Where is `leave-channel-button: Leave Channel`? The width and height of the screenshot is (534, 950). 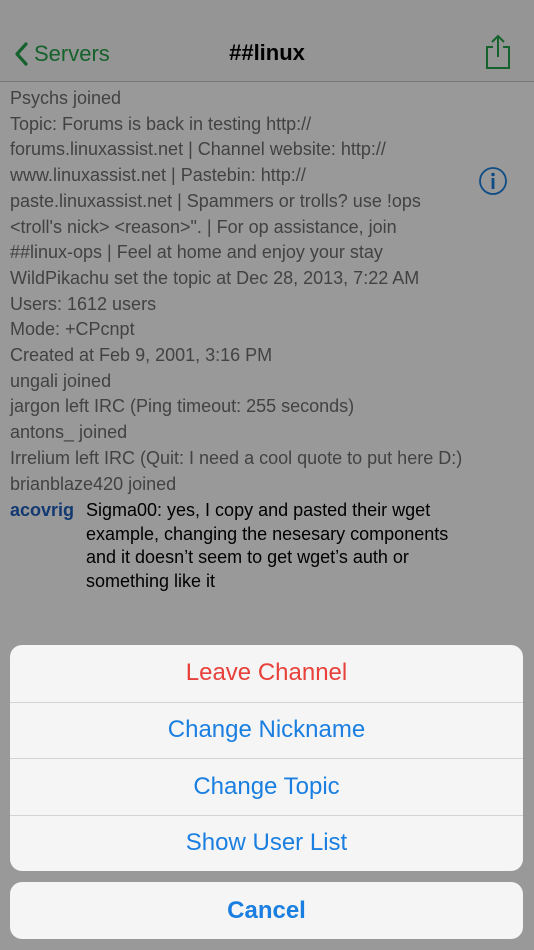 leave-channel-button: Leave Channel is located at coordinates (266, 673).